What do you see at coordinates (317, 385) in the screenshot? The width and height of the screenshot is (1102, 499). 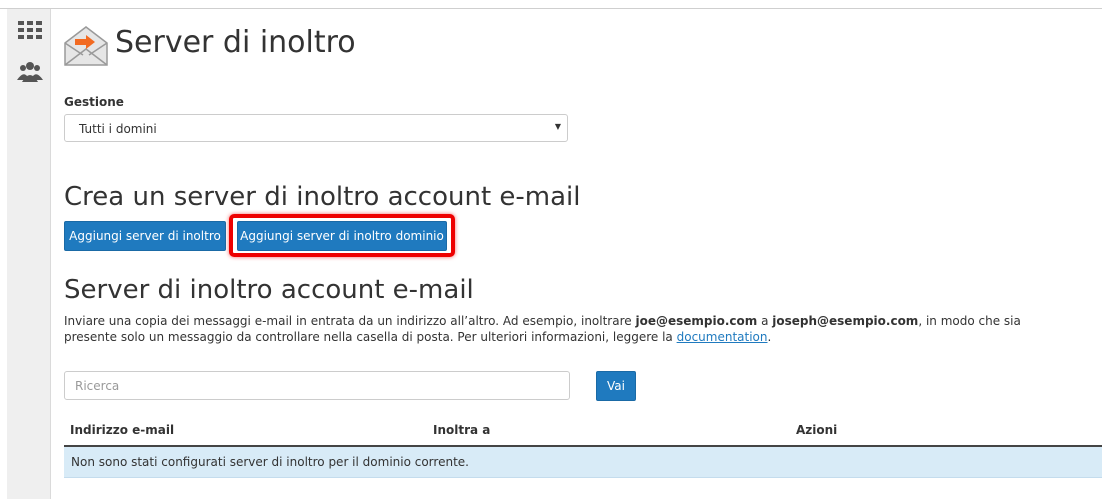 I see `search-input` at bounding box center [317, 385].